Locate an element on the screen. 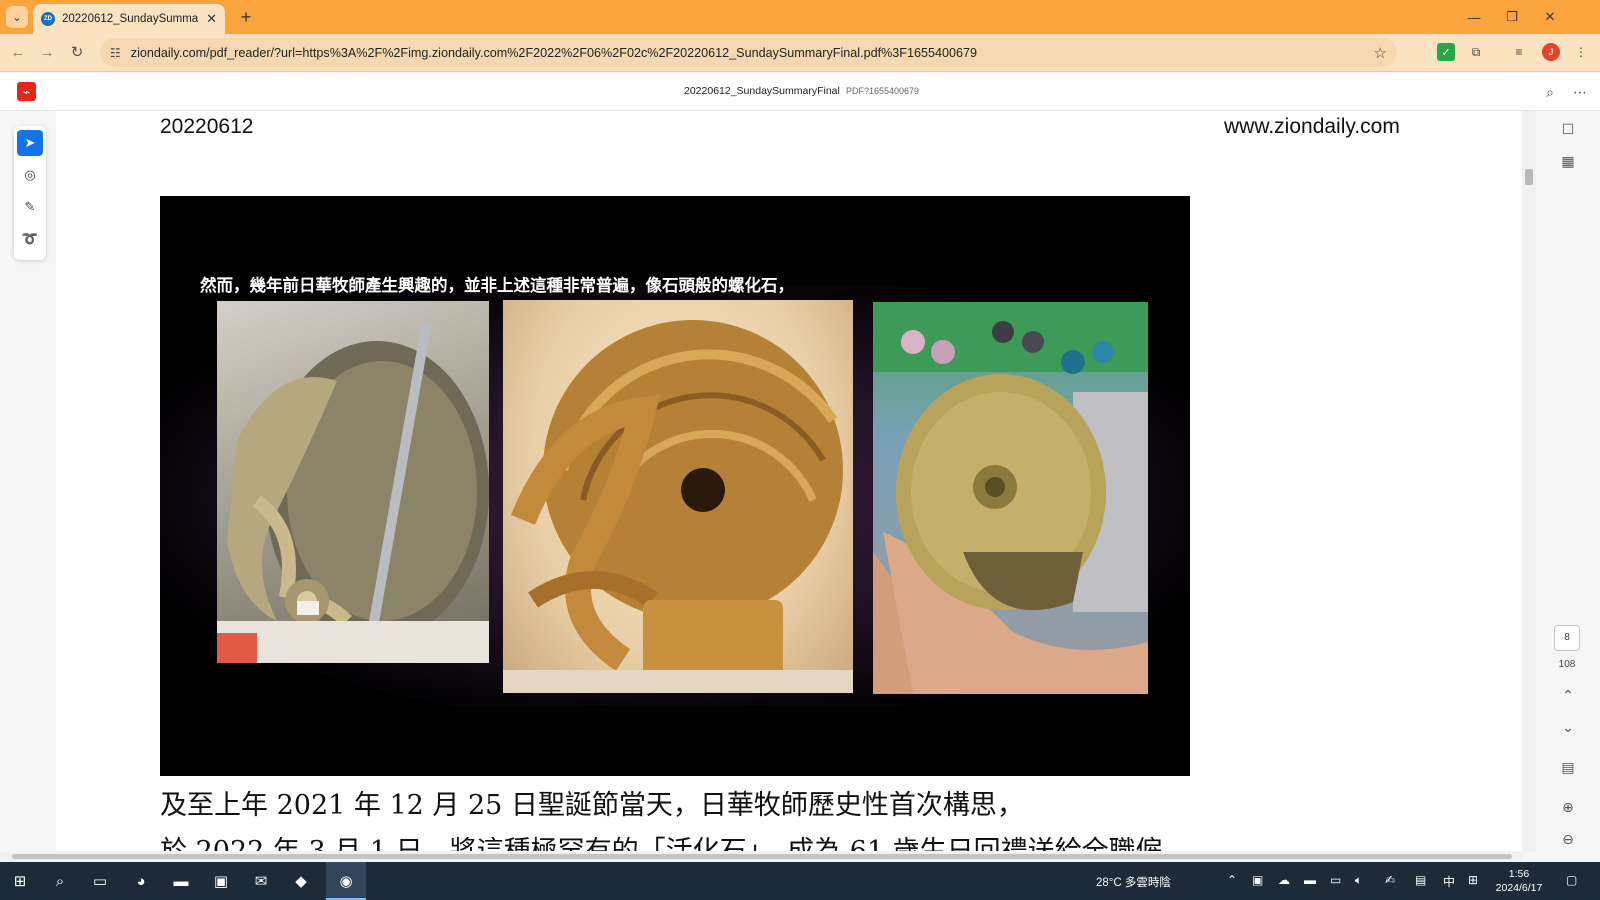 The image size is (1600, 900). tab-close-icon: ✕ is located at coordinates (211, 19).